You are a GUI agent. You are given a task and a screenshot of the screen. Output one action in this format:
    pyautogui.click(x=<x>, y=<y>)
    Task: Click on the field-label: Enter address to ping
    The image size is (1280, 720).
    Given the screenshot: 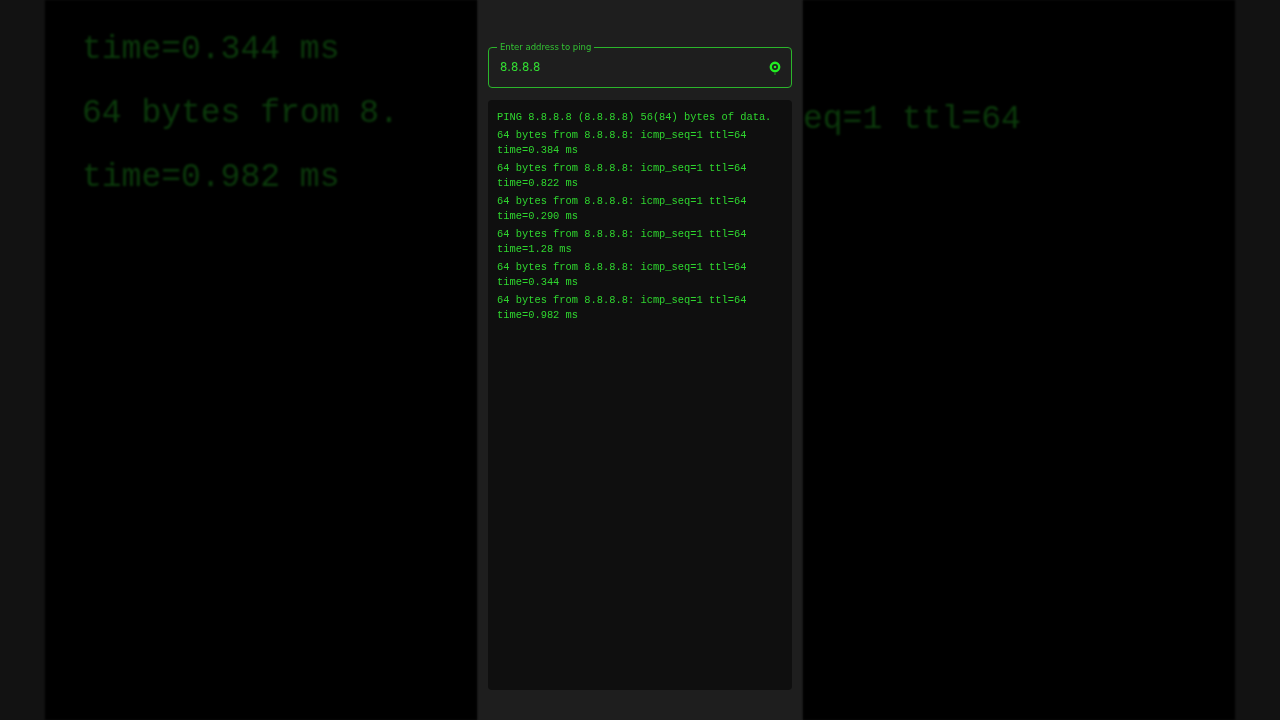 What is the action you would take?
    pyautogui.click(x=546, y=47)
    